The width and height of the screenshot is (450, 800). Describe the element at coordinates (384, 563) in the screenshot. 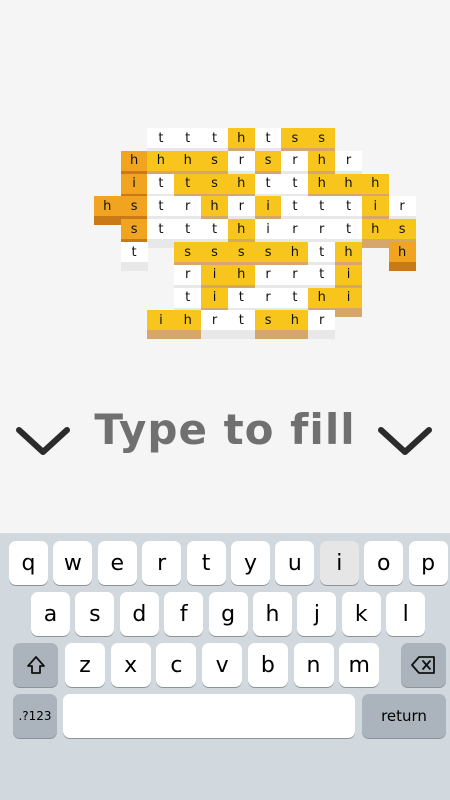

I see `key-o: o` at that location.